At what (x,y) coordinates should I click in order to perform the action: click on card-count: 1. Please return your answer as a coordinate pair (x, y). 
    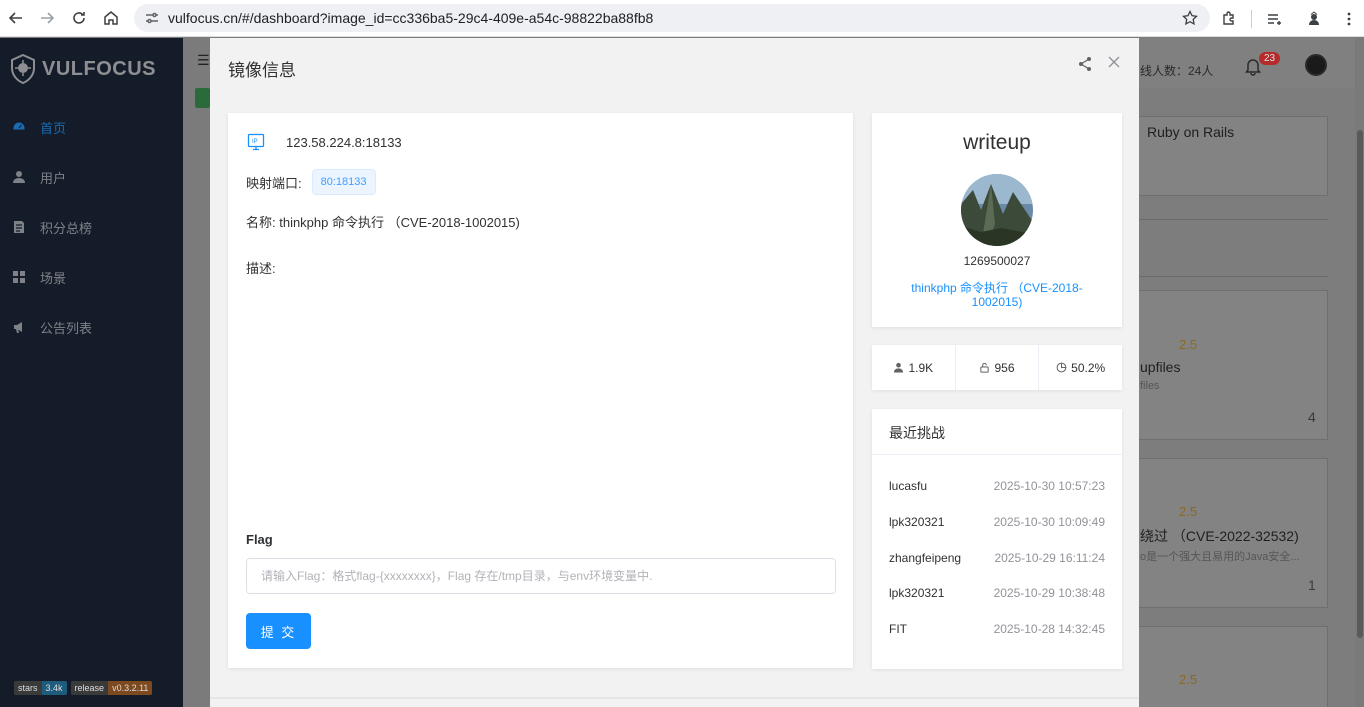
    Looking at the image, I should click on (1312, 585).